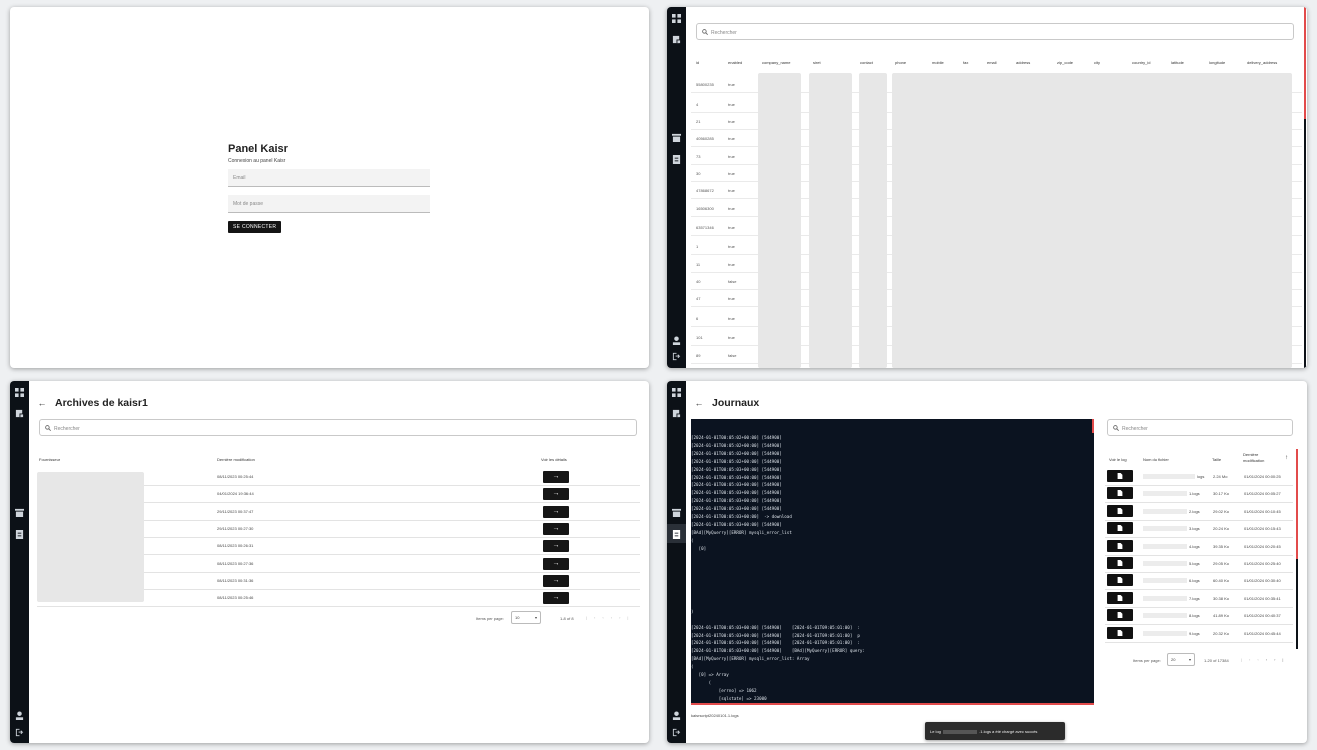  Describe the element at coordinates (1297, 504) in the screenshot. I see `files-scrollbar-thumb` at that location.